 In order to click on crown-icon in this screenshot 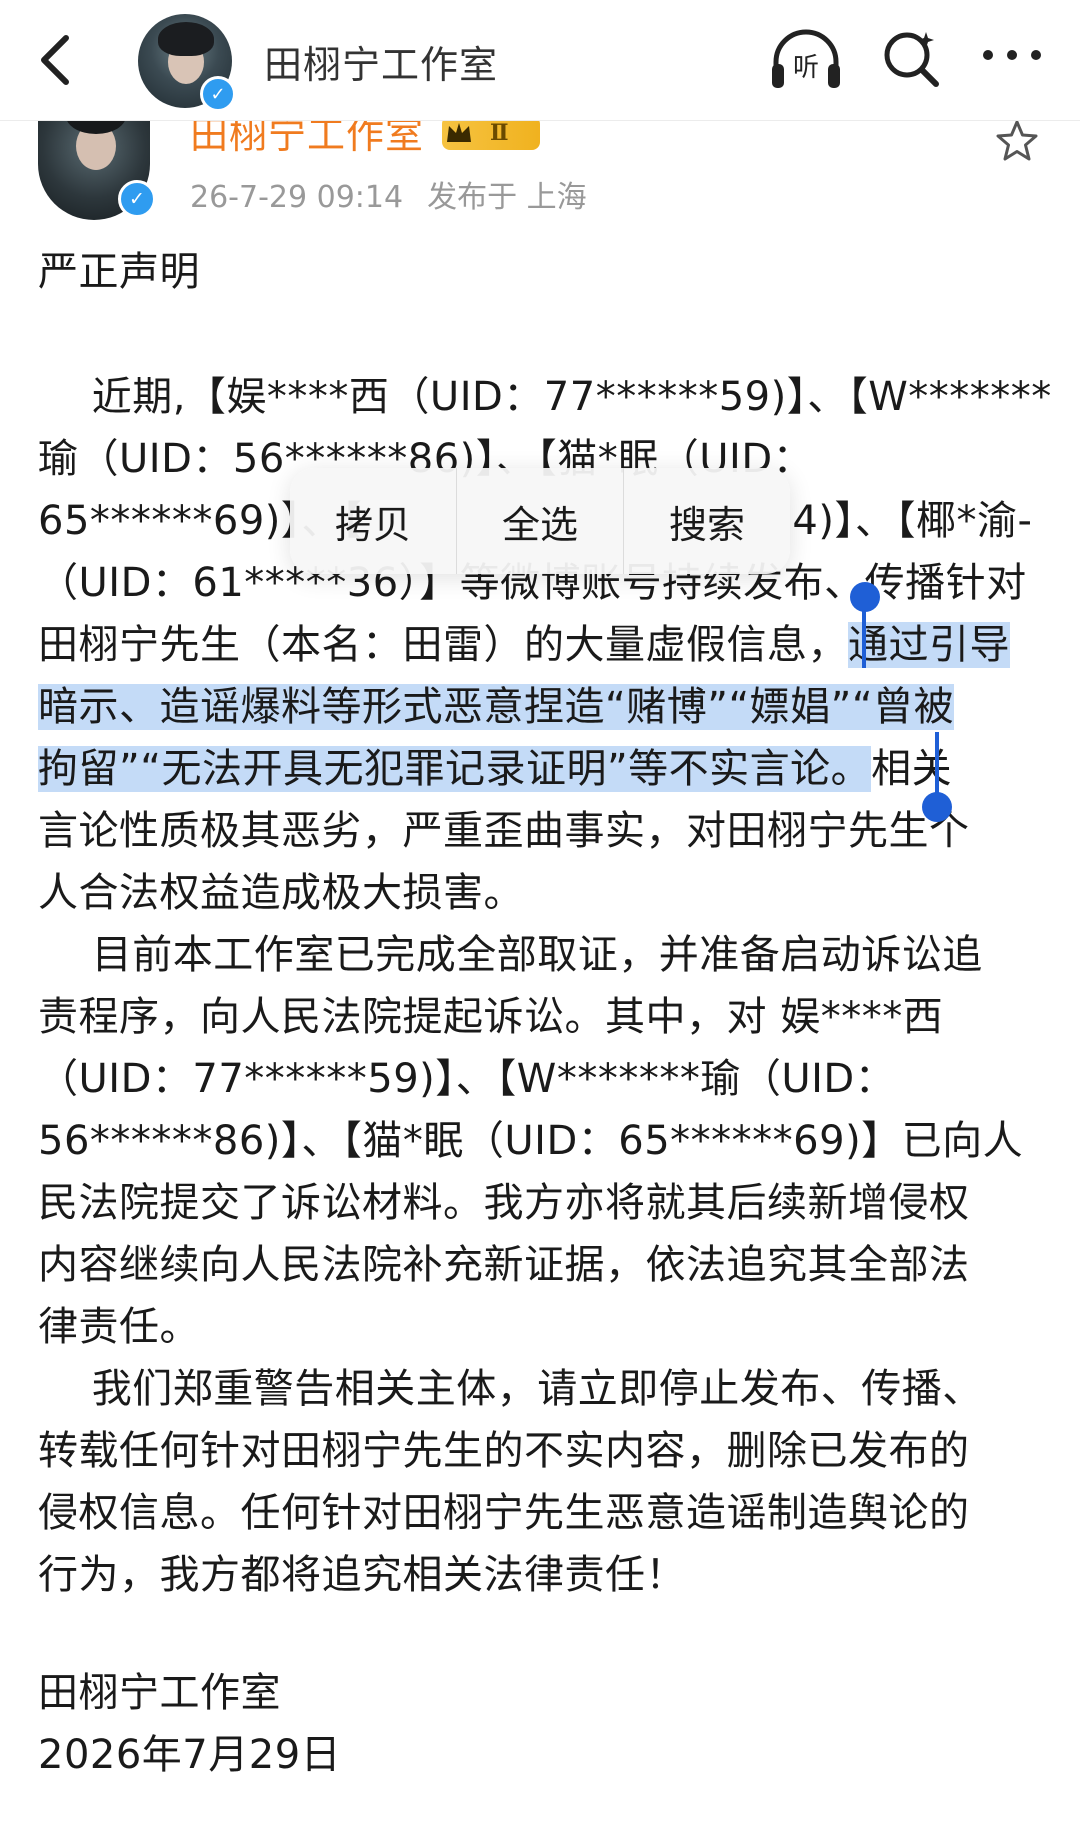, I will do `click(459, 133)`.